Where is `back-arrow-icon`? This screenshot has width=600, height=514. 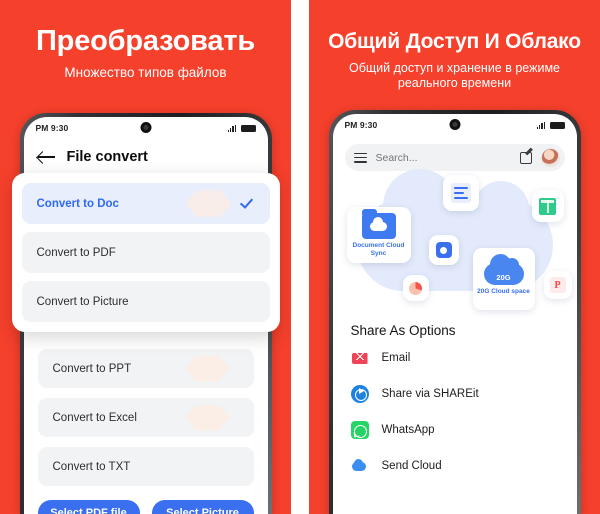 back-arrow-icon is located at coordinates (46, 157).